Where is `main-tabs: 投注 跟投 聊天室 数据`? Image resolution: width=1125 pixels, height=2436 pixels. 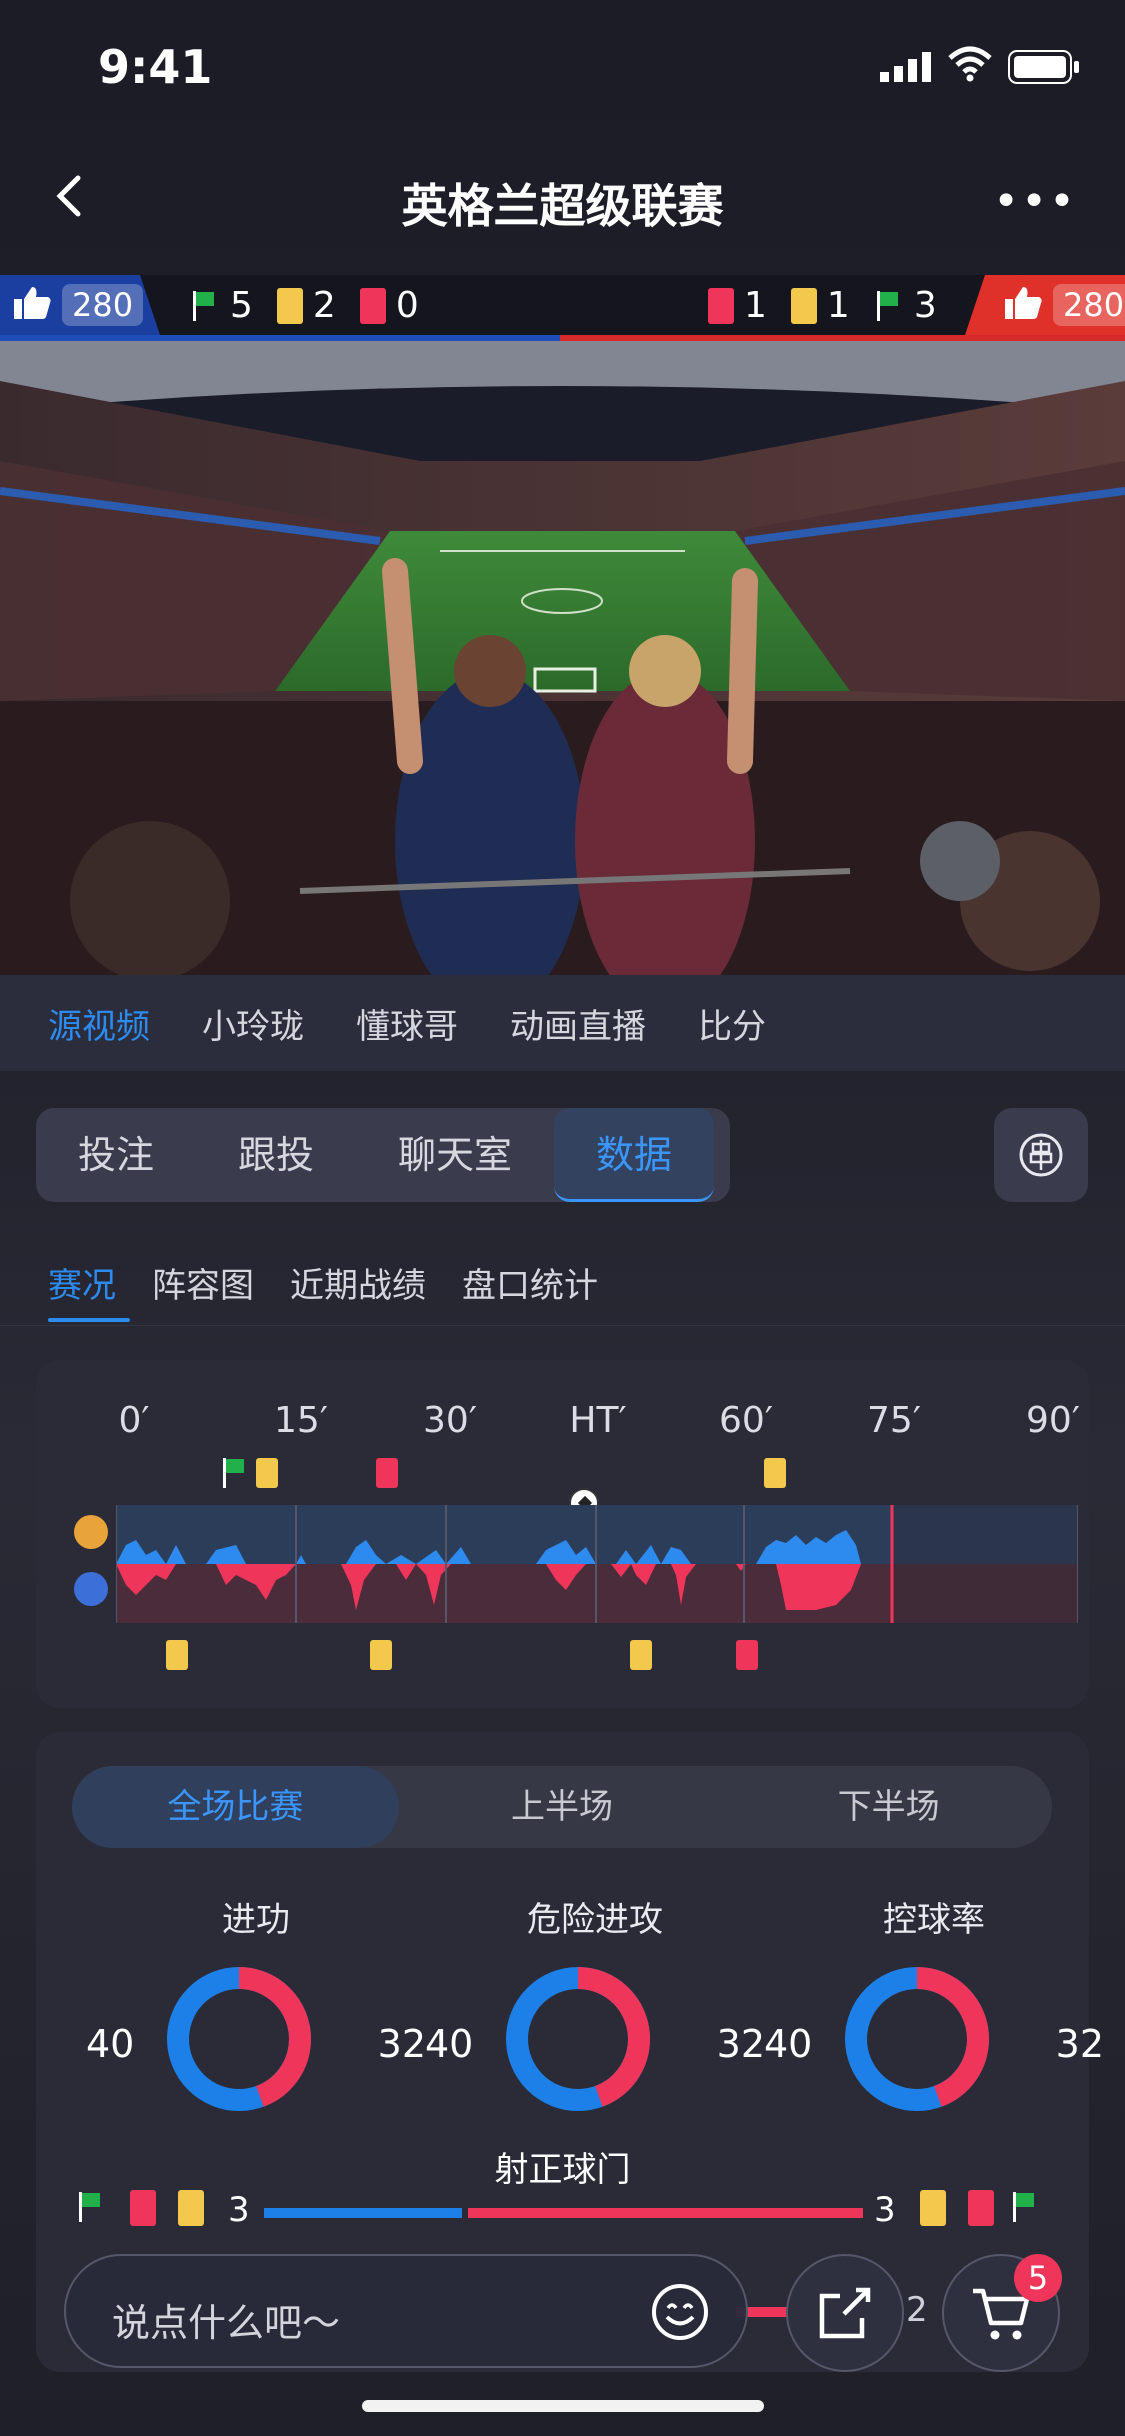
main-tabs: 投注 跟投 聊天室 数据 is located at coordinates (383, 1155).